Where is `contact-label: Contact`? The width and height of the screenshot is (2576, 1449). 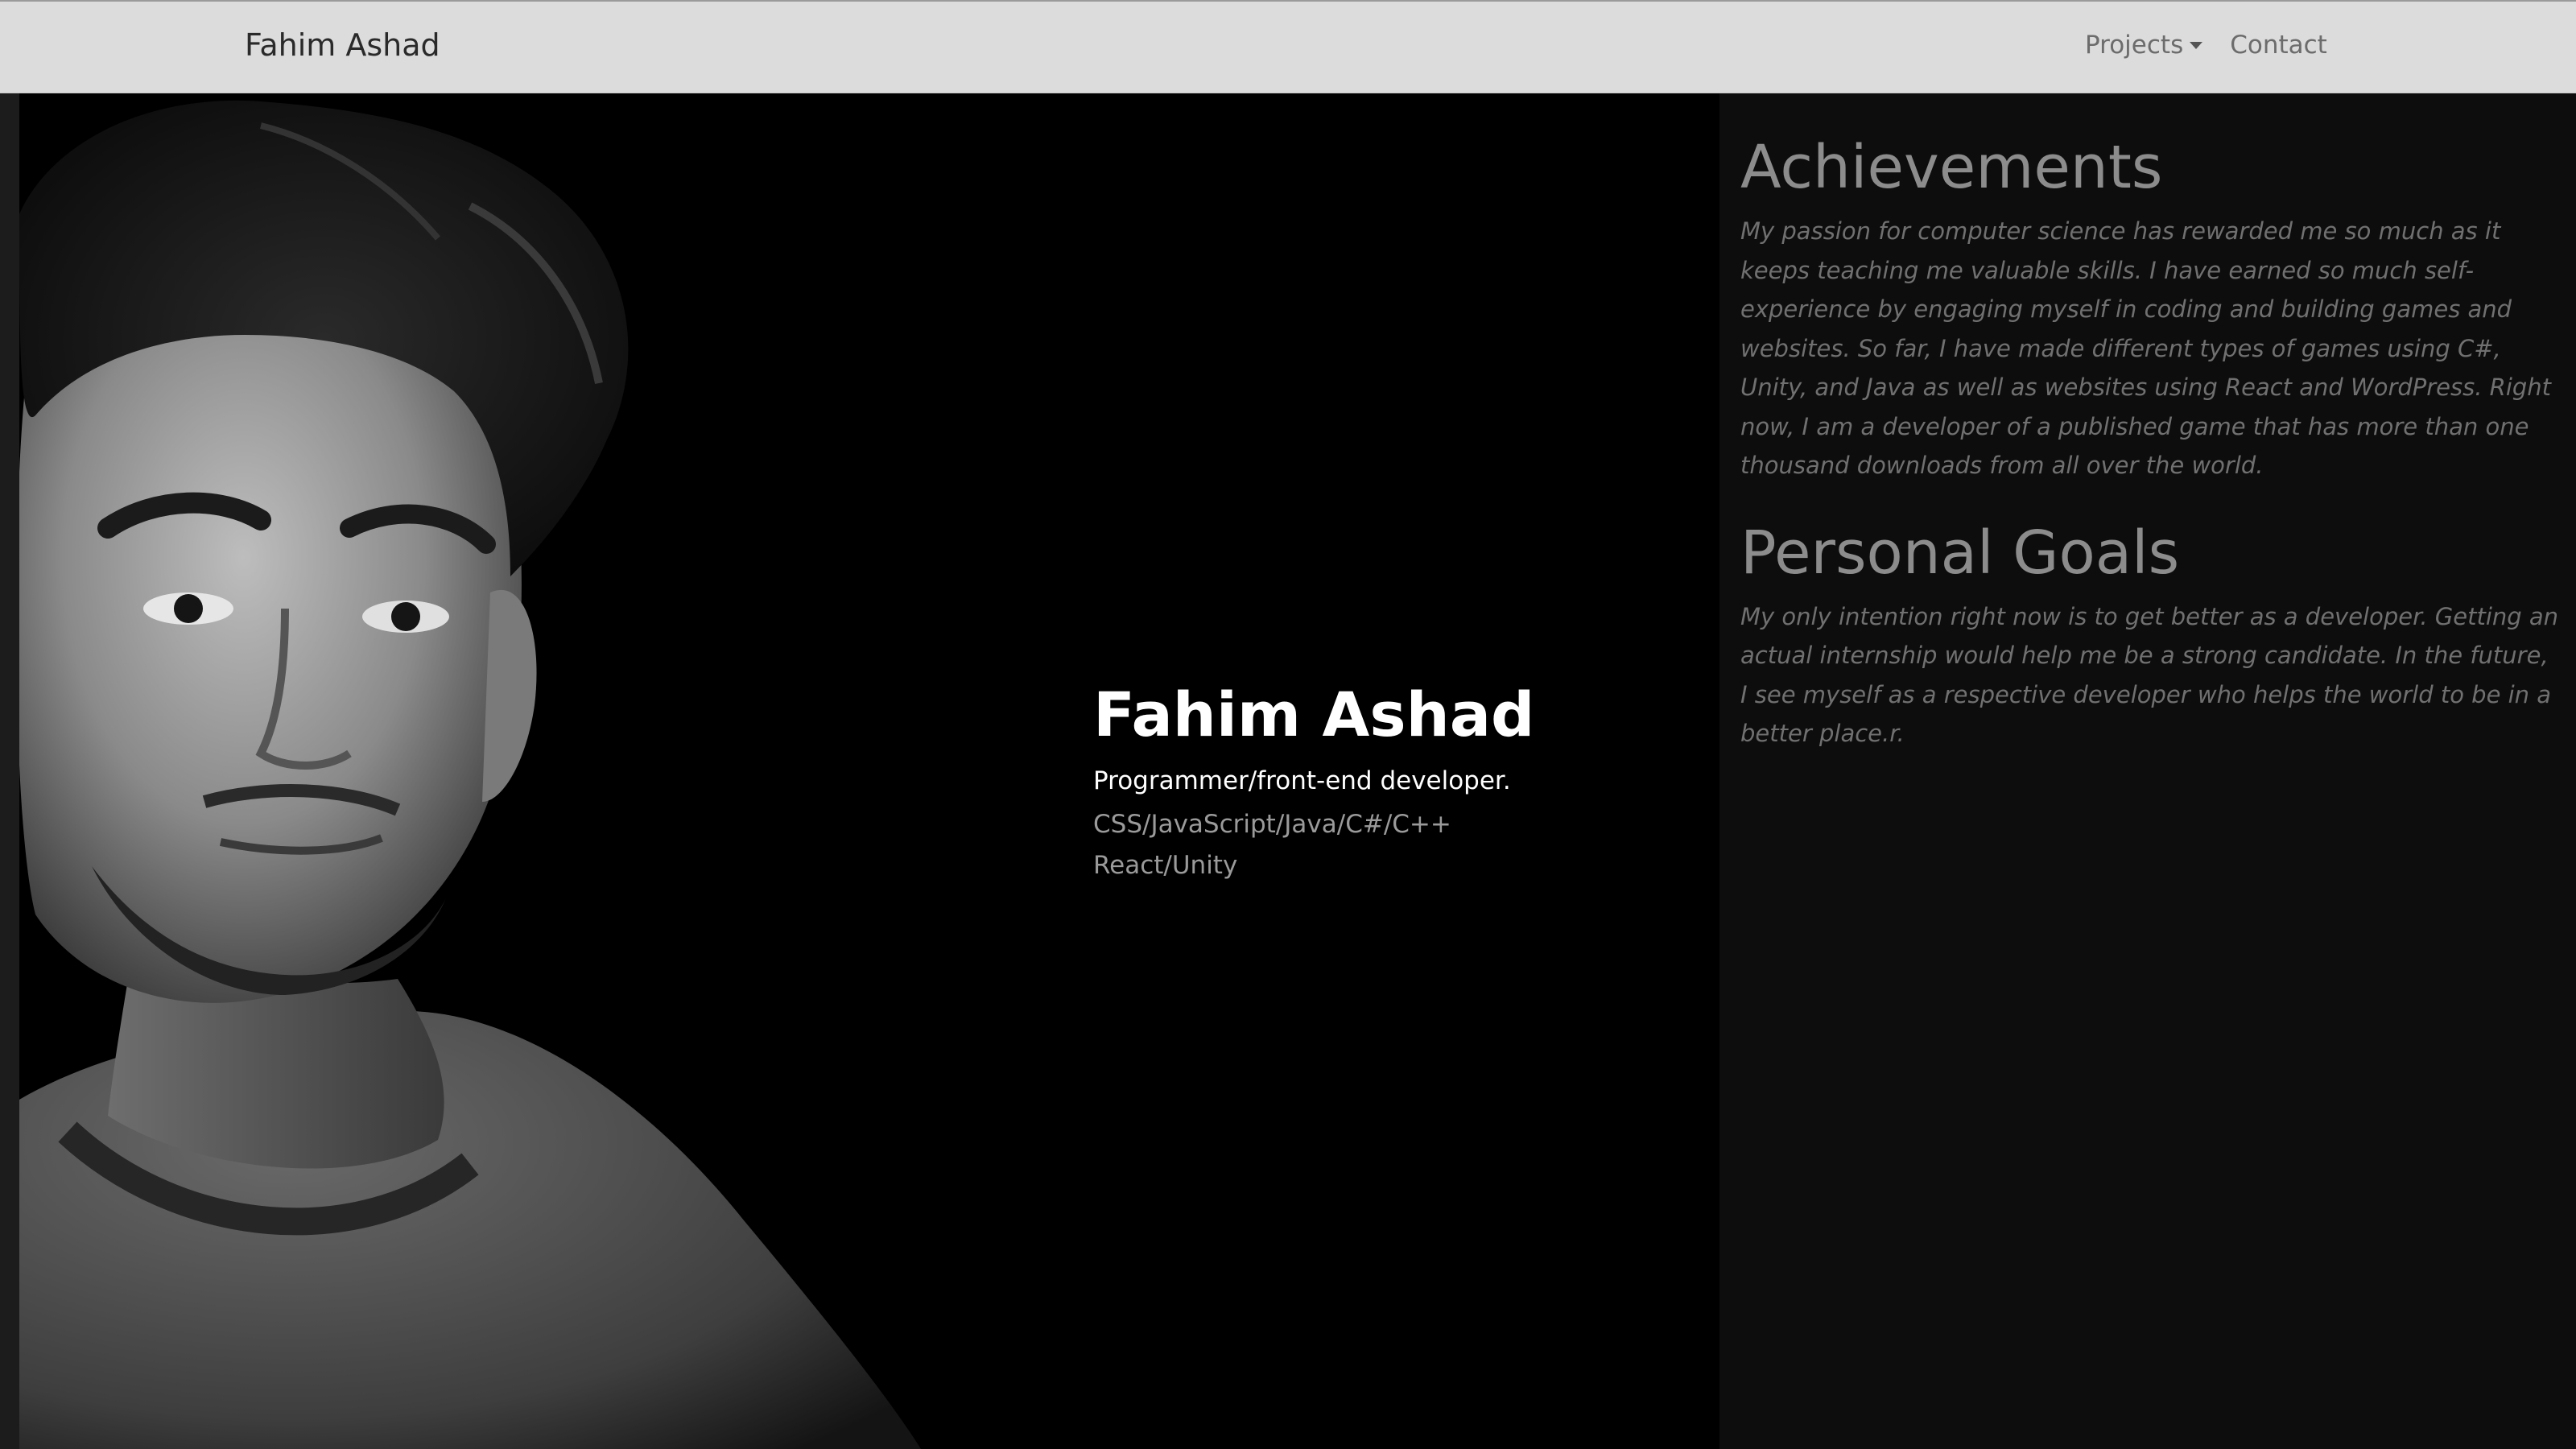
contact-label: Contact is located at coordinates (2278, 45).